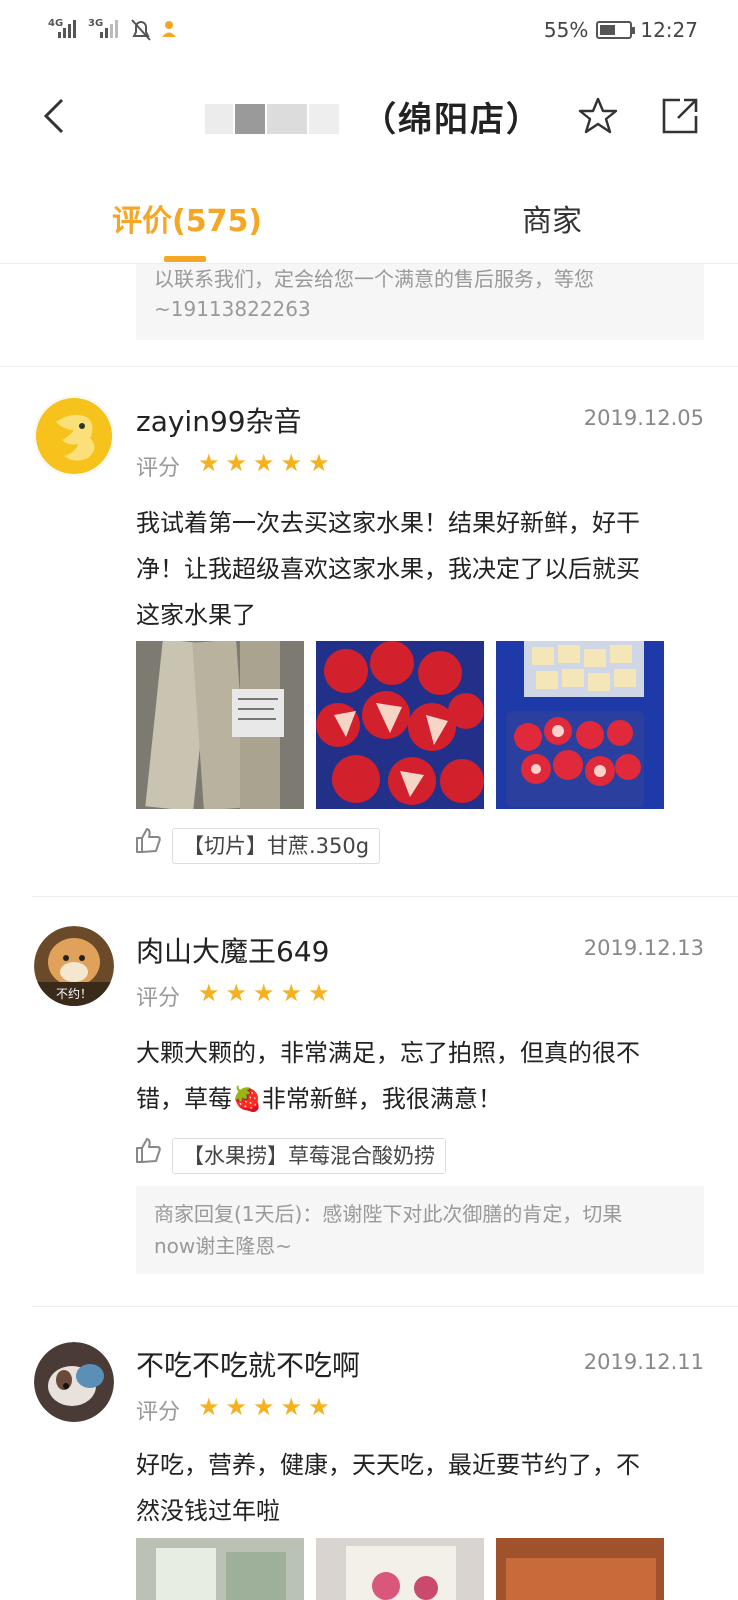  Describe the element at coordinates (369, 31) in the screenshot. I see `status-bar: 4G 3G 55% 12:27` at that location.